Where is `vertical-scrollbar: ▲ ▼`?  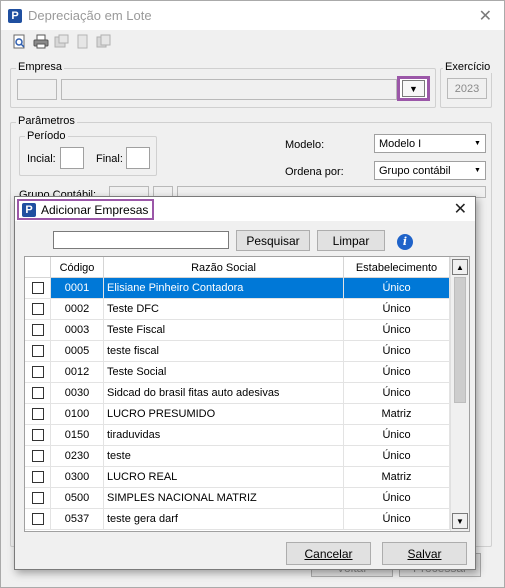 vertical-scrollbar: ▲ ▼ is located at coordinates (459, 394).